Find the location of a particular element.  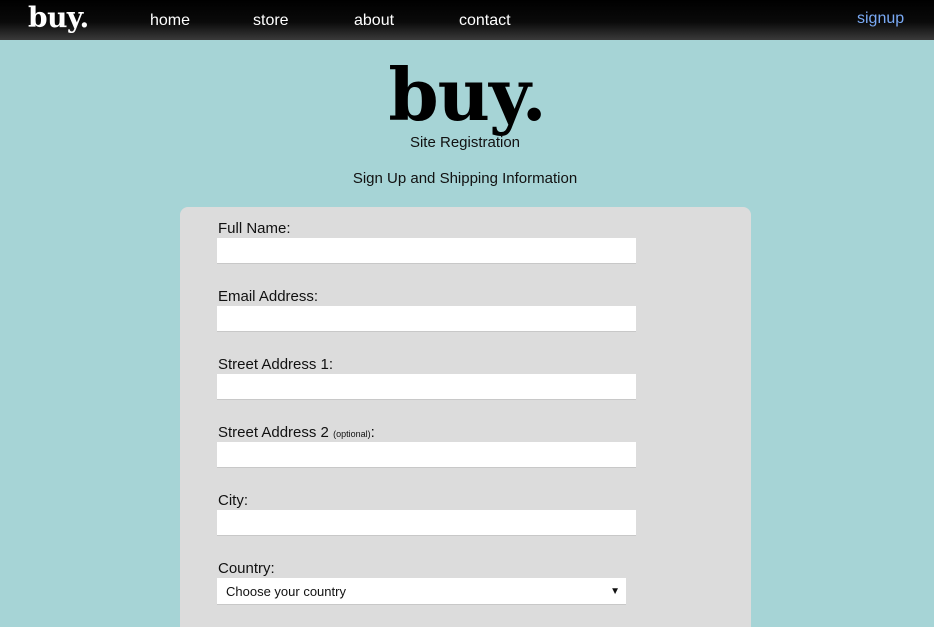

street-address-2-label-text: Street Address 2 is located at coordinates (273, 432).